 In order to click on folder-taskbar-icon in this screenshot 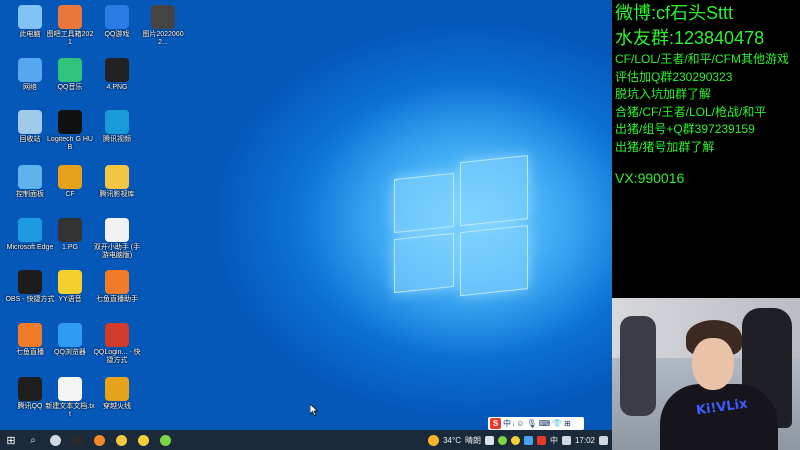, I will do `click(121, 440)`.